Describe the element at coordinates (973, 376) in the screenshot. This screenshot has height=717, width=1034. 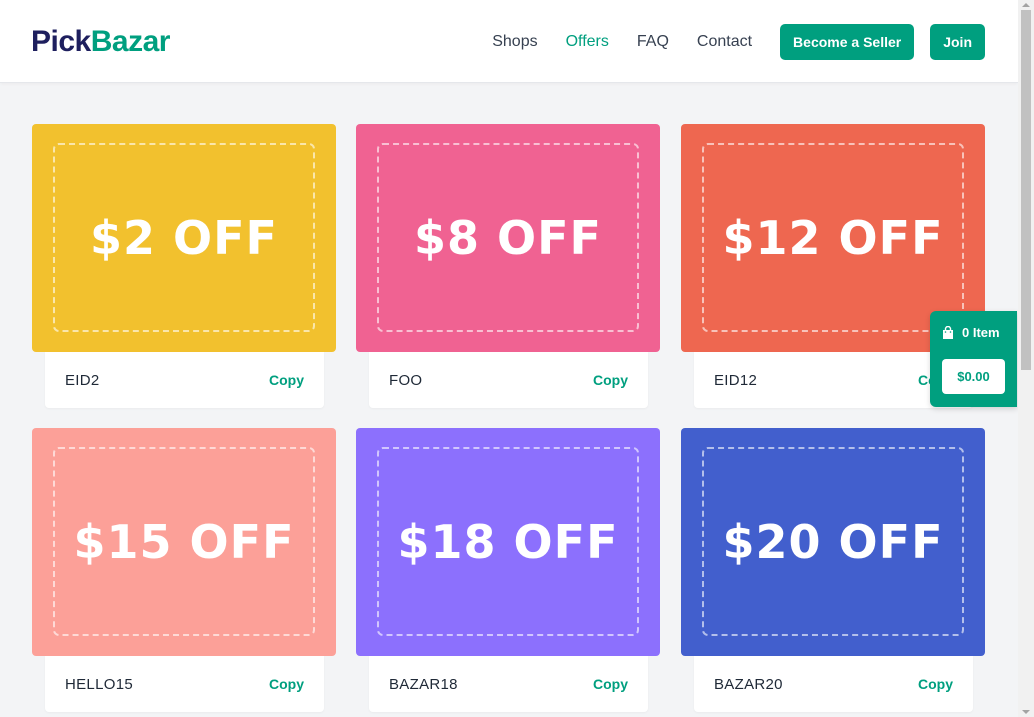
I see `cart-total: $0.00` at that location.